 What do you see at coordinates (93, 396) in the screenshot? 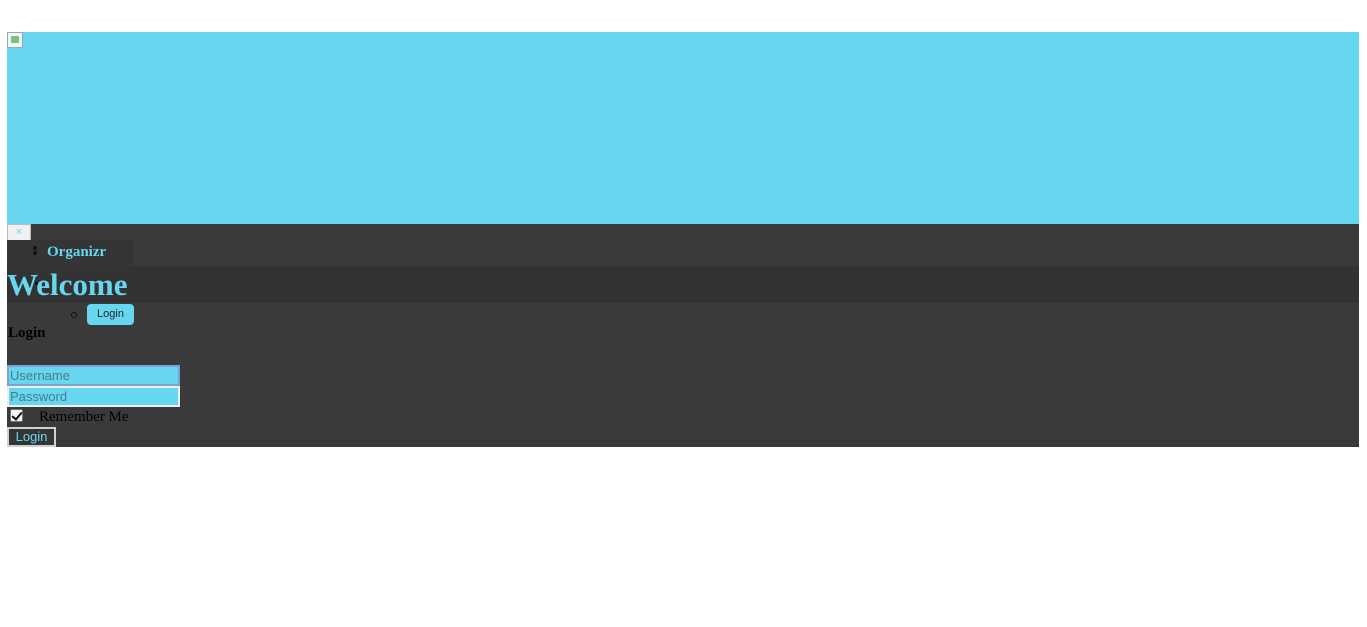
I see `password-input` at bounding box center [93, 396].